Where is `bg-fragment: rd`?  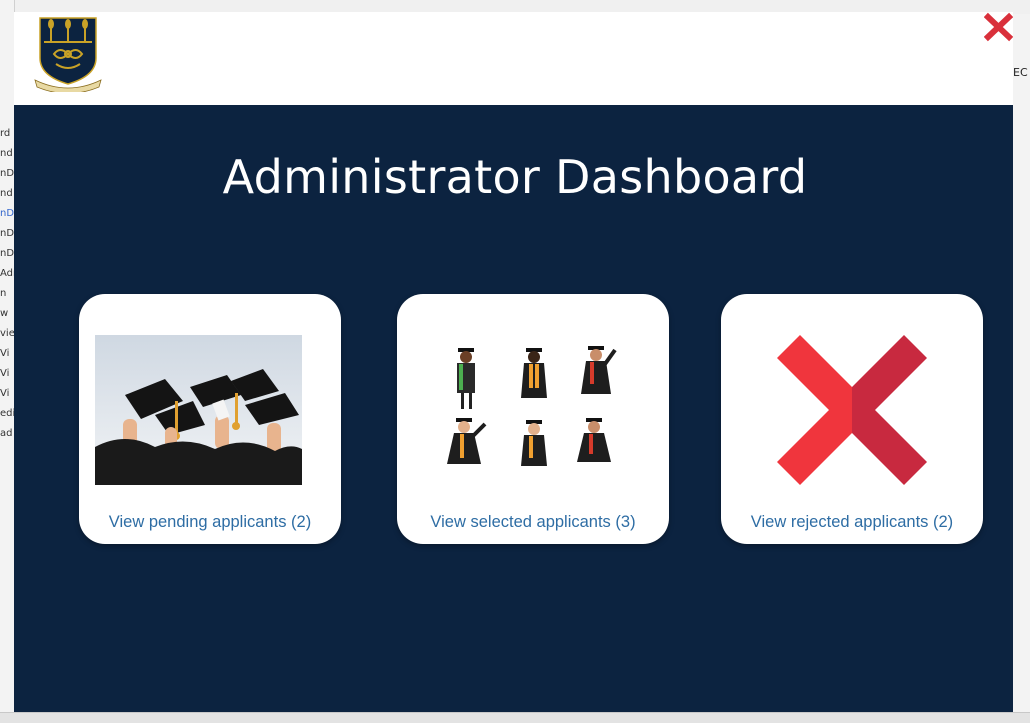 bg-fragment: rd is located at coordinates (5, 133).